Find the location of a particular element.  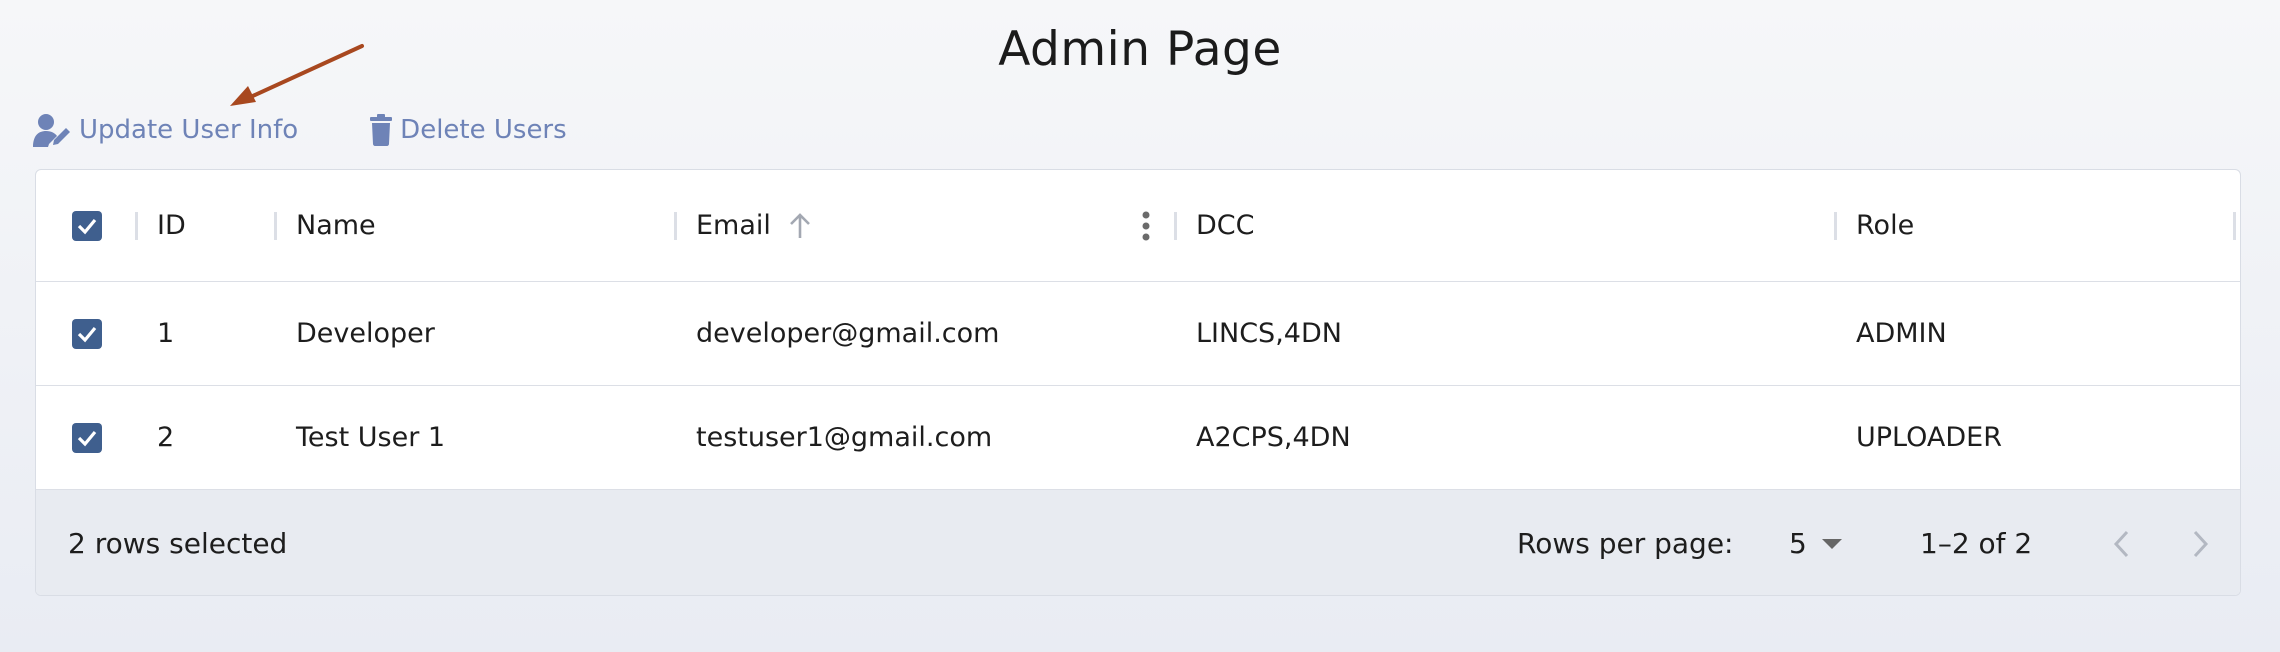

cell-id: 2 is located at coordinates (166, 437).